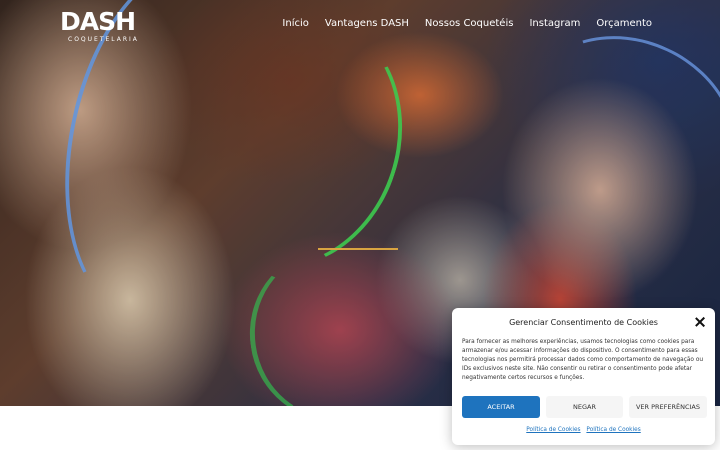 The width and height of the screenshot is (720, 450). I want to click on logo-tagline: COQUETELARIA, so click(103, 39).